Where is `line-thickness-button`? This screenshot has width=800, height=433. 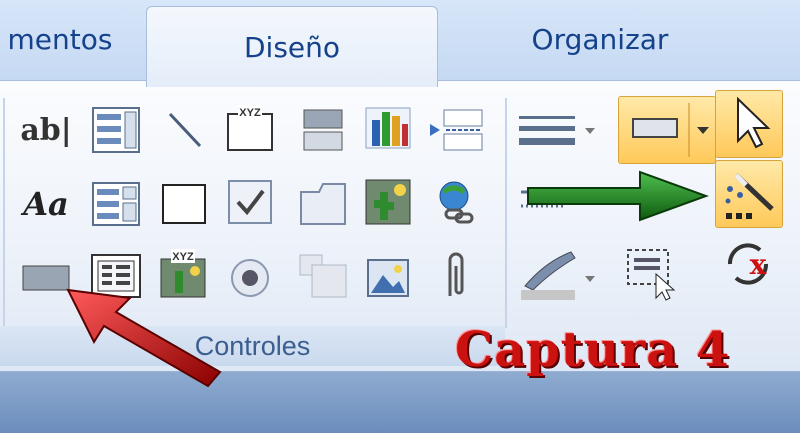 line-thickness-button is located at coordinates (560, 130).